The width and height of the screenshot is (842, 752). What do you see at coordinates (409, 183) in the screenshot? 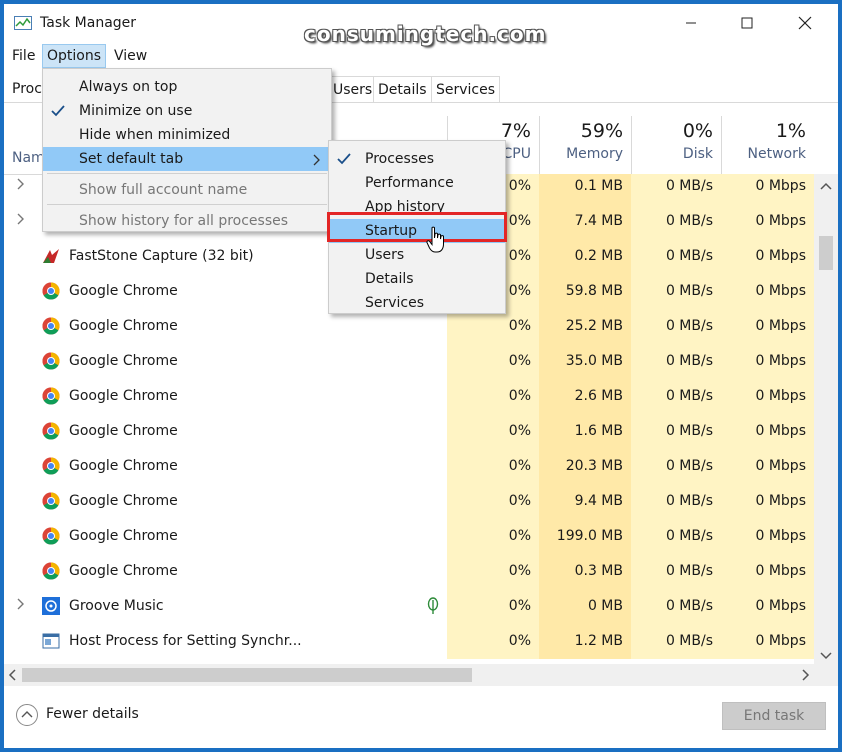
I see `menu-item-label: Performance` at bounding box center [409, 183].